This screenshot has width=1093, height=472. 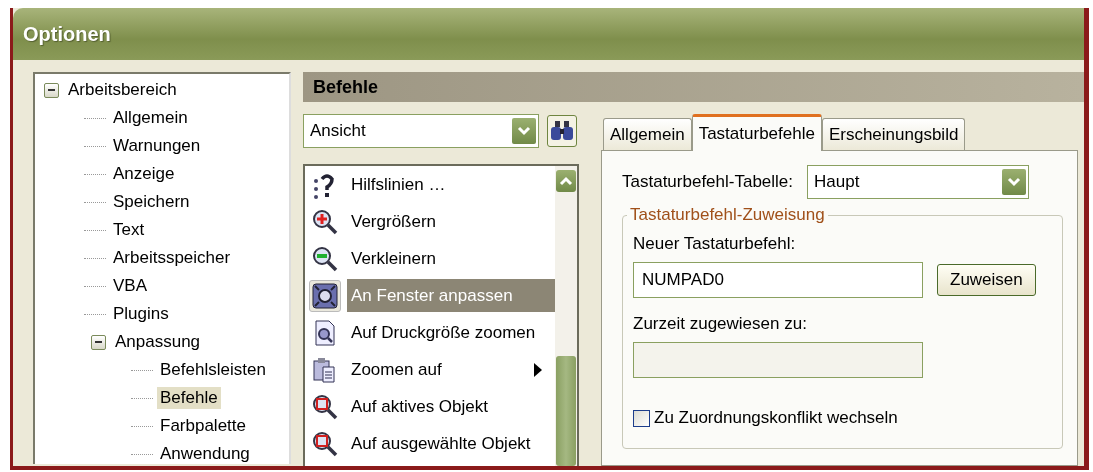 I want to click on category-dropdown: Ansicht, so click(x=421, y=131).